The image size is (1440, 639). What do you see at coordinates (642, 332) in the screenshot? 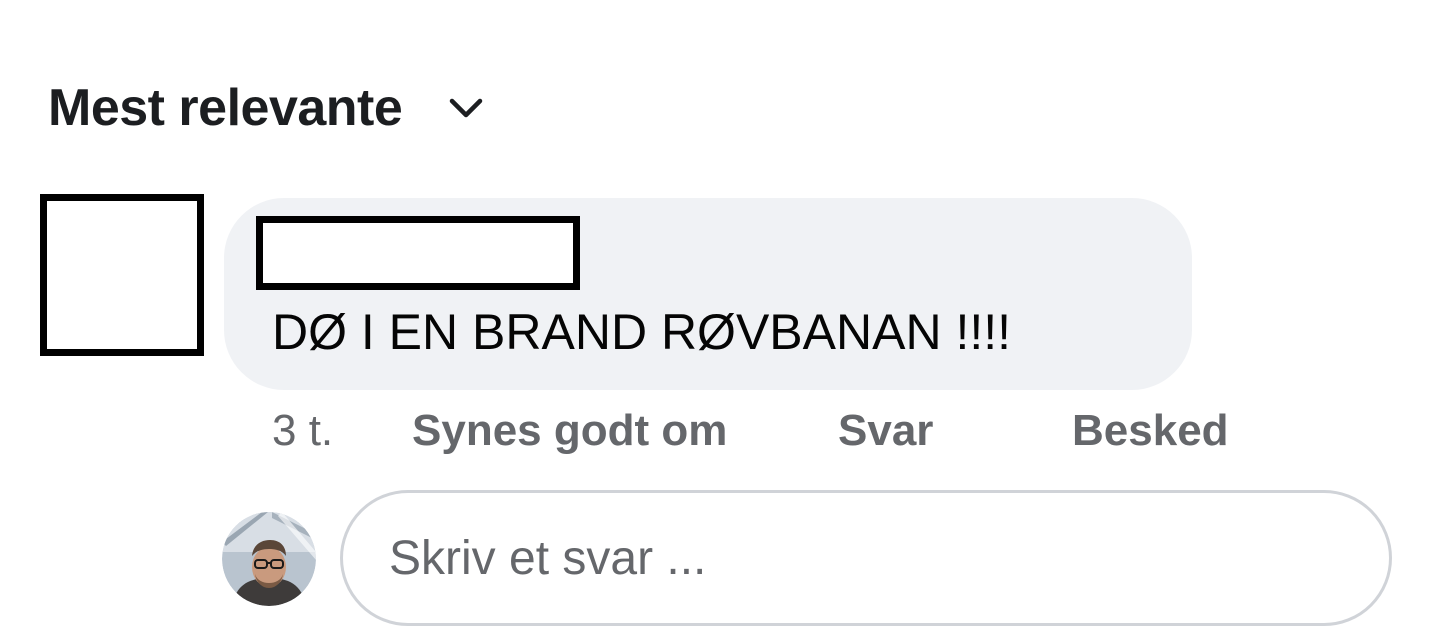
I see `comment-text: DØ I EN BRAND RØVBANAN !!!!` at bounding box center [642, 332].